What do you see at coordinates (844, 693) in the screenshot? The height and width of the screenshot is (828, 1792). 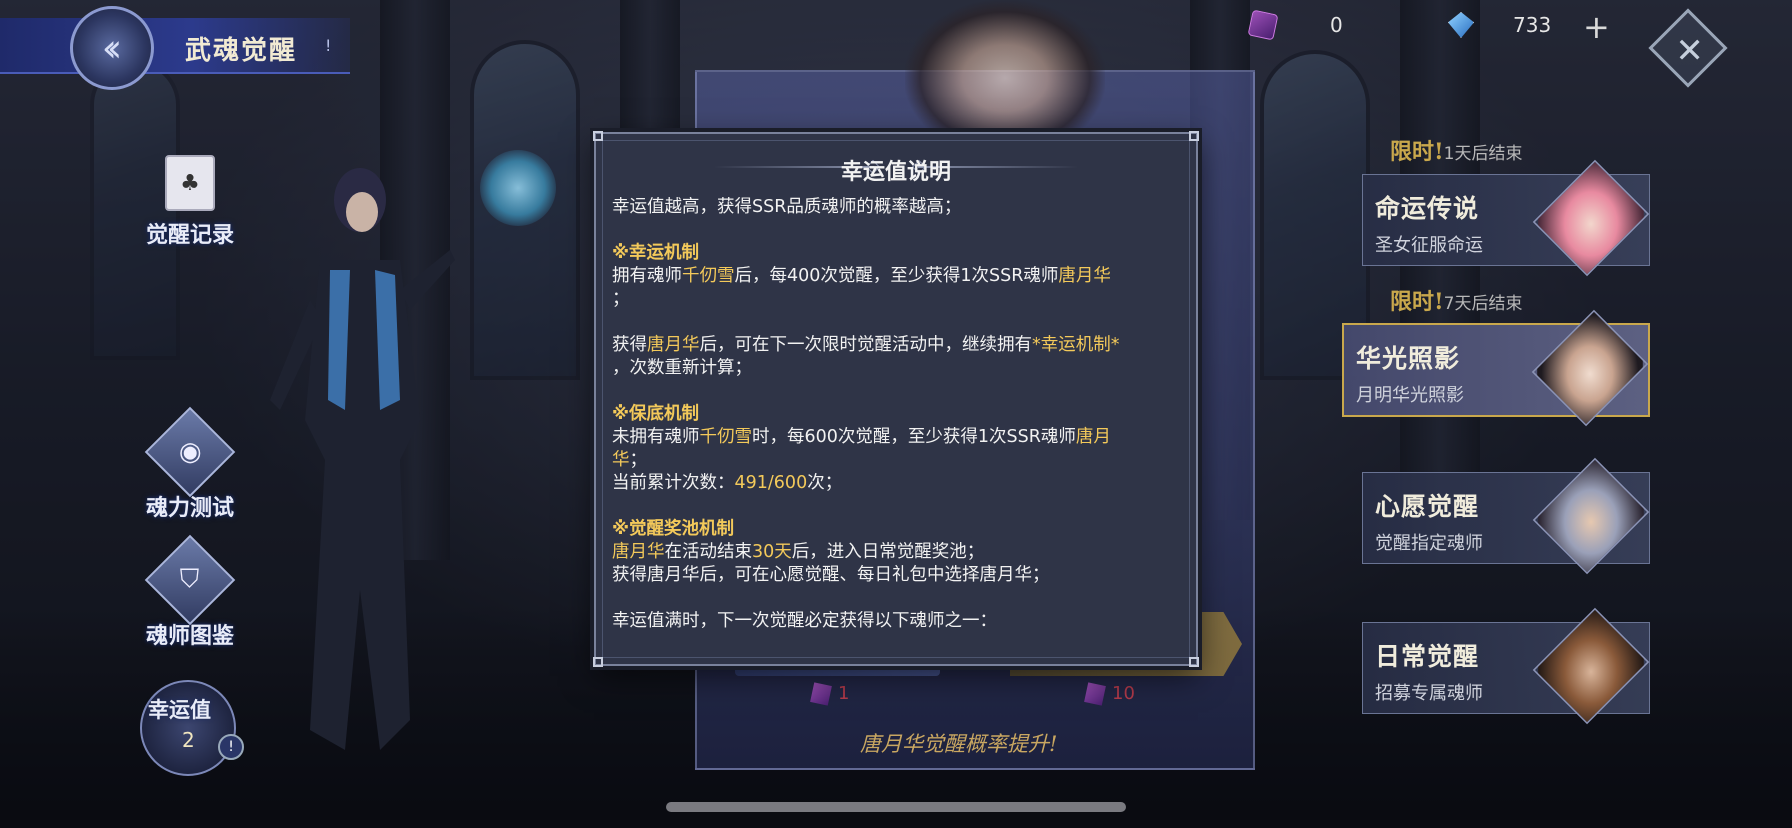 I see `single-cost-value: 1` at bounding box center [844, 693].